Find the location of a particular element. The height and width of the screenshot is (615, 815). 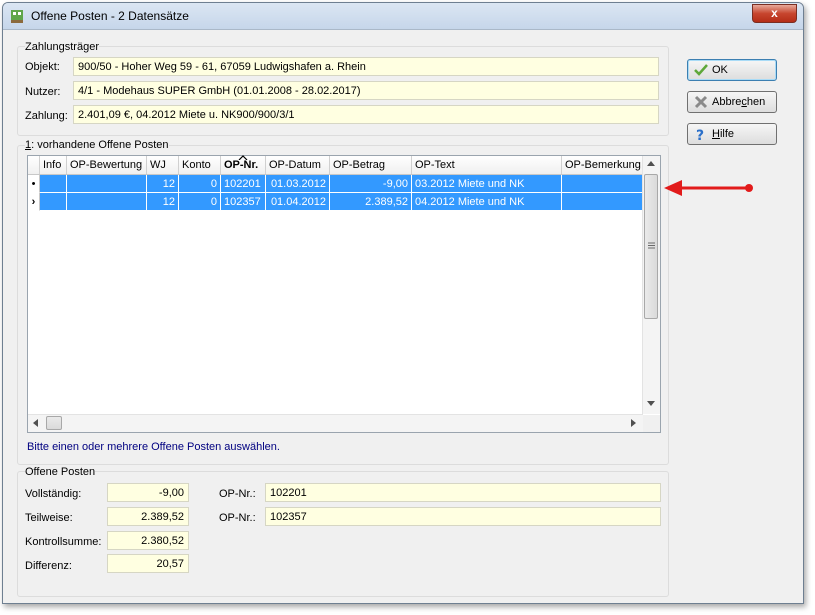

row-indicator: • is located at coordinates (34, 184).